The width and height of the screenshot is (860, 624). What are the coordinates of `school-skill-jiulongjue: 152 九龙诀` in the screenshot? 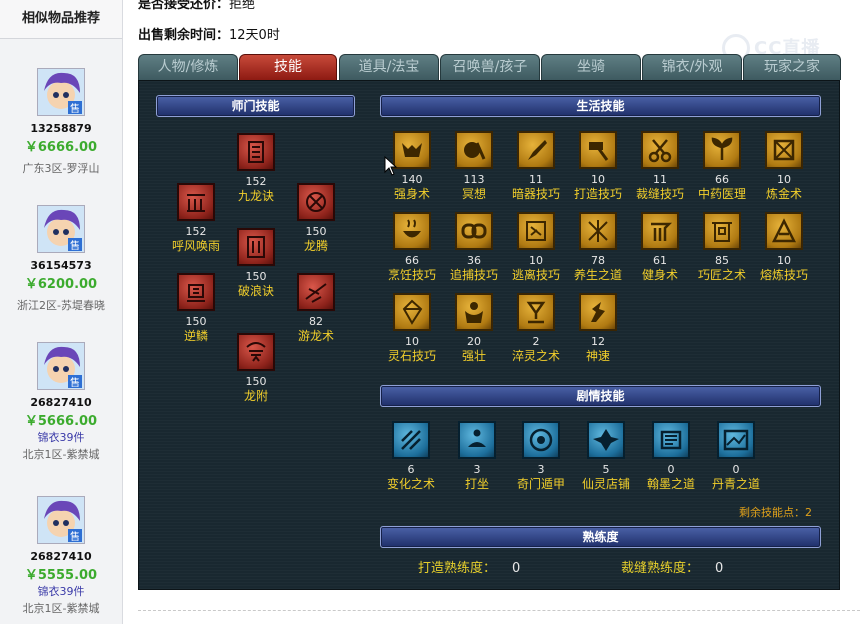 It's located at (256, 168).